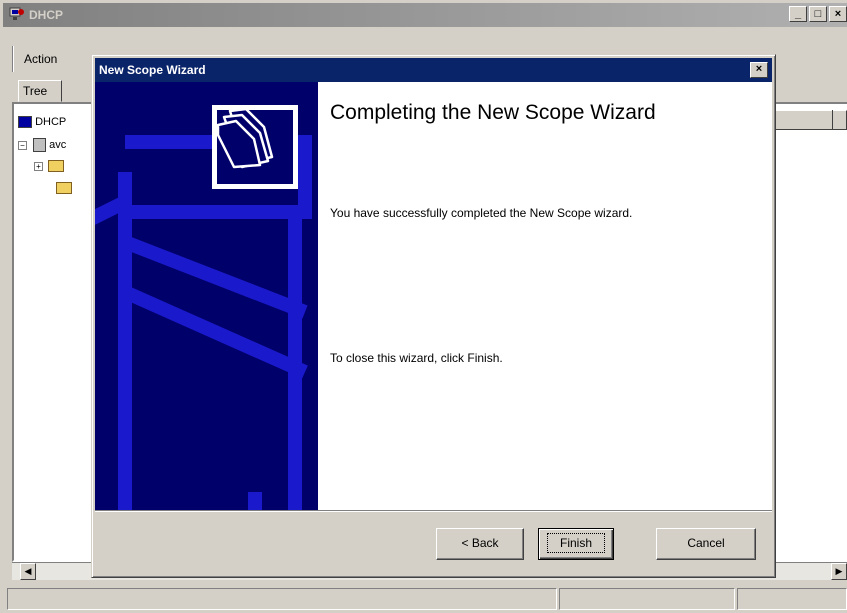 The width and height of the screenshot is (847, 613). I want to click on dialog-titlebar: New Scope Wizard ×, so click(433, 70).